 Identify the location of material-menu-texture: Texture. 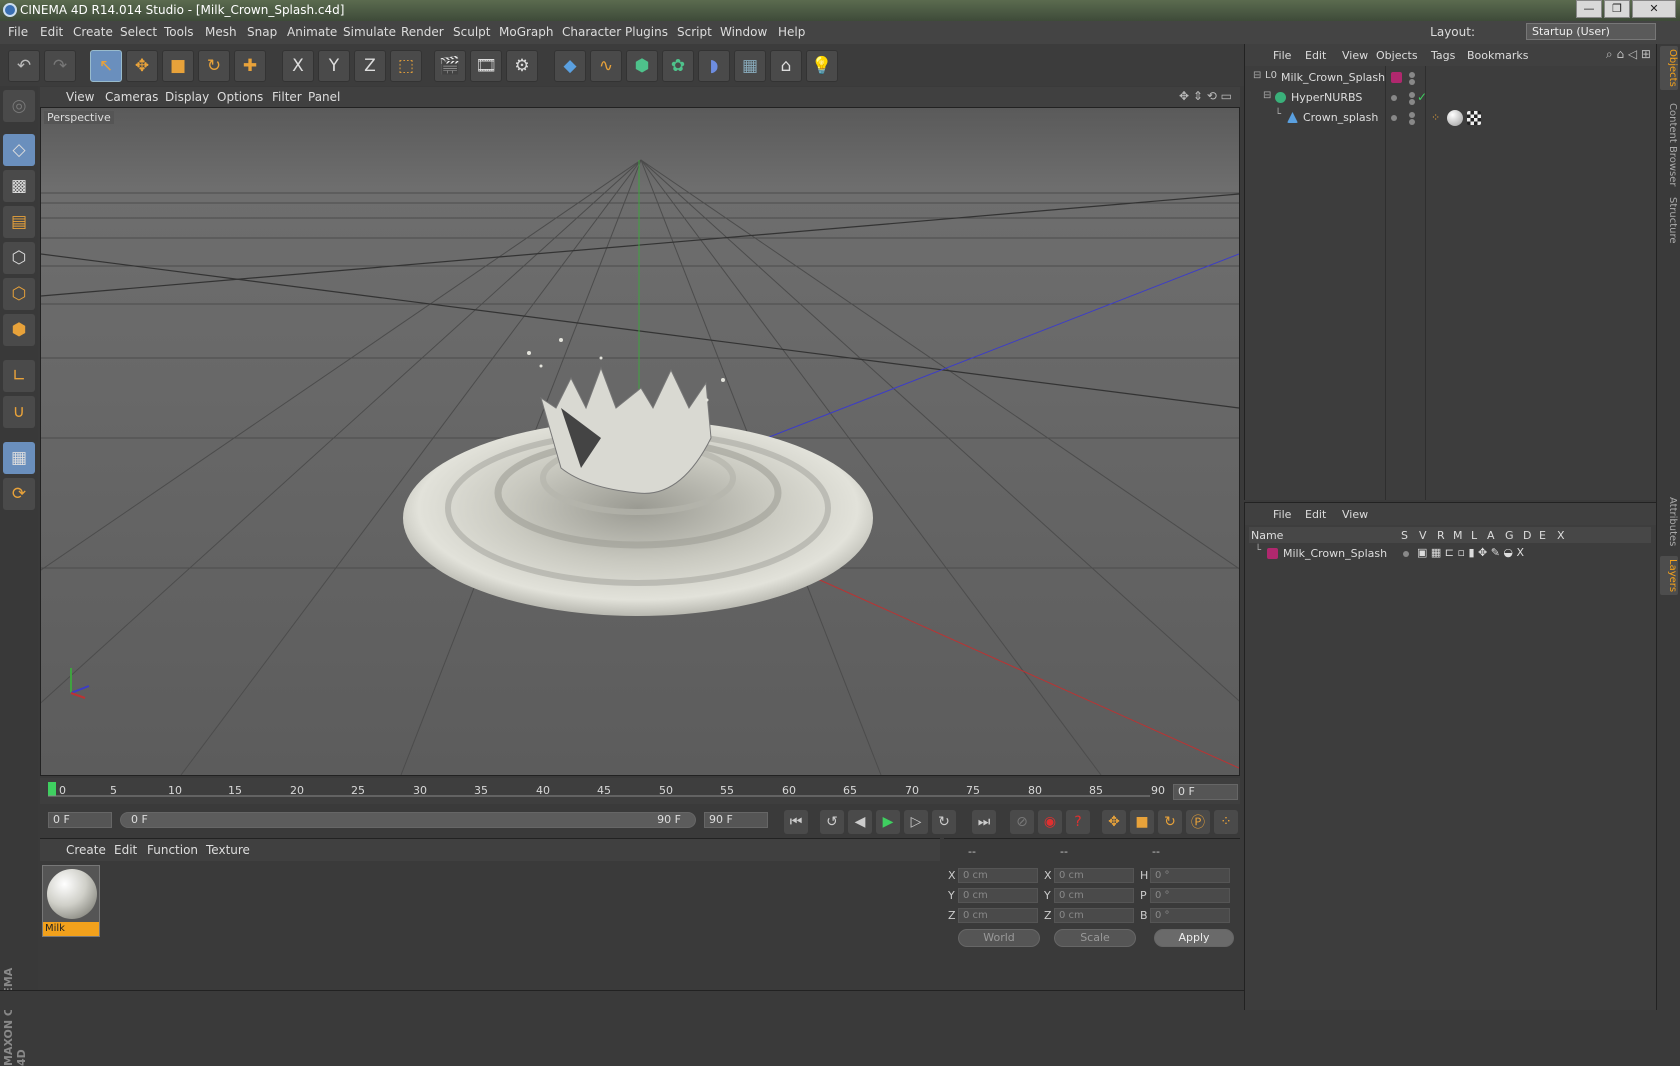
(228, 850).